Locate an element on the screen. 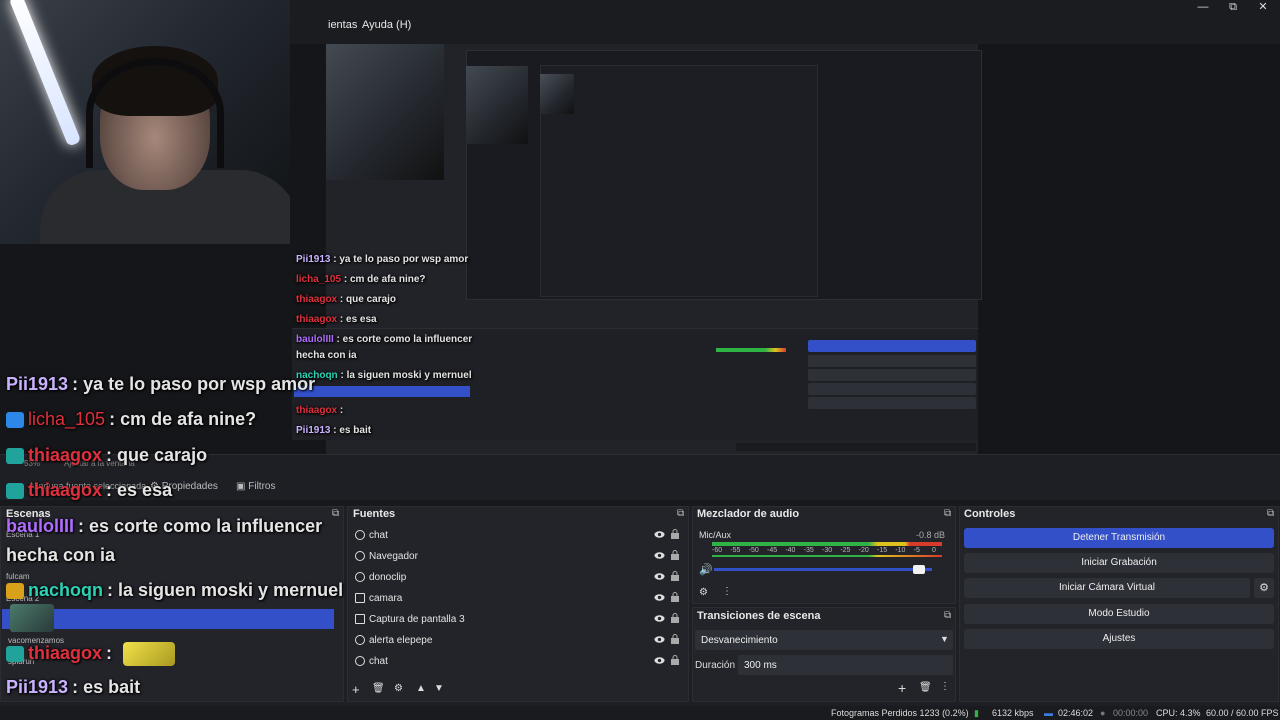  chat-message: thiaagox: que carajo is located at coordinates (106, 455).